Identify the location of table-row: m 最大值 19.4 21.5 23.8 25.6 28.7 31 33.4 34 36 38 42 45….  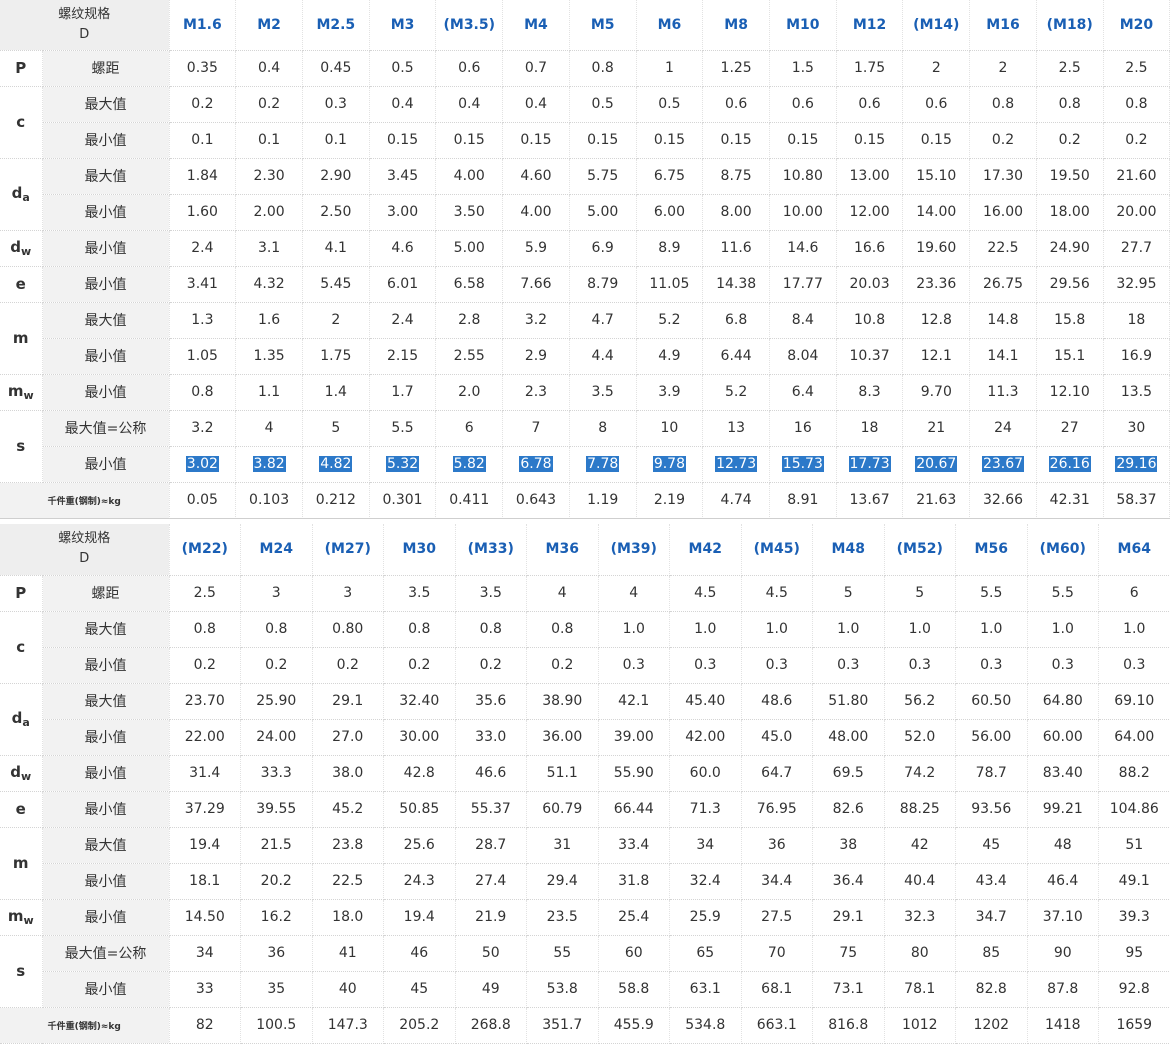
(585, 863).